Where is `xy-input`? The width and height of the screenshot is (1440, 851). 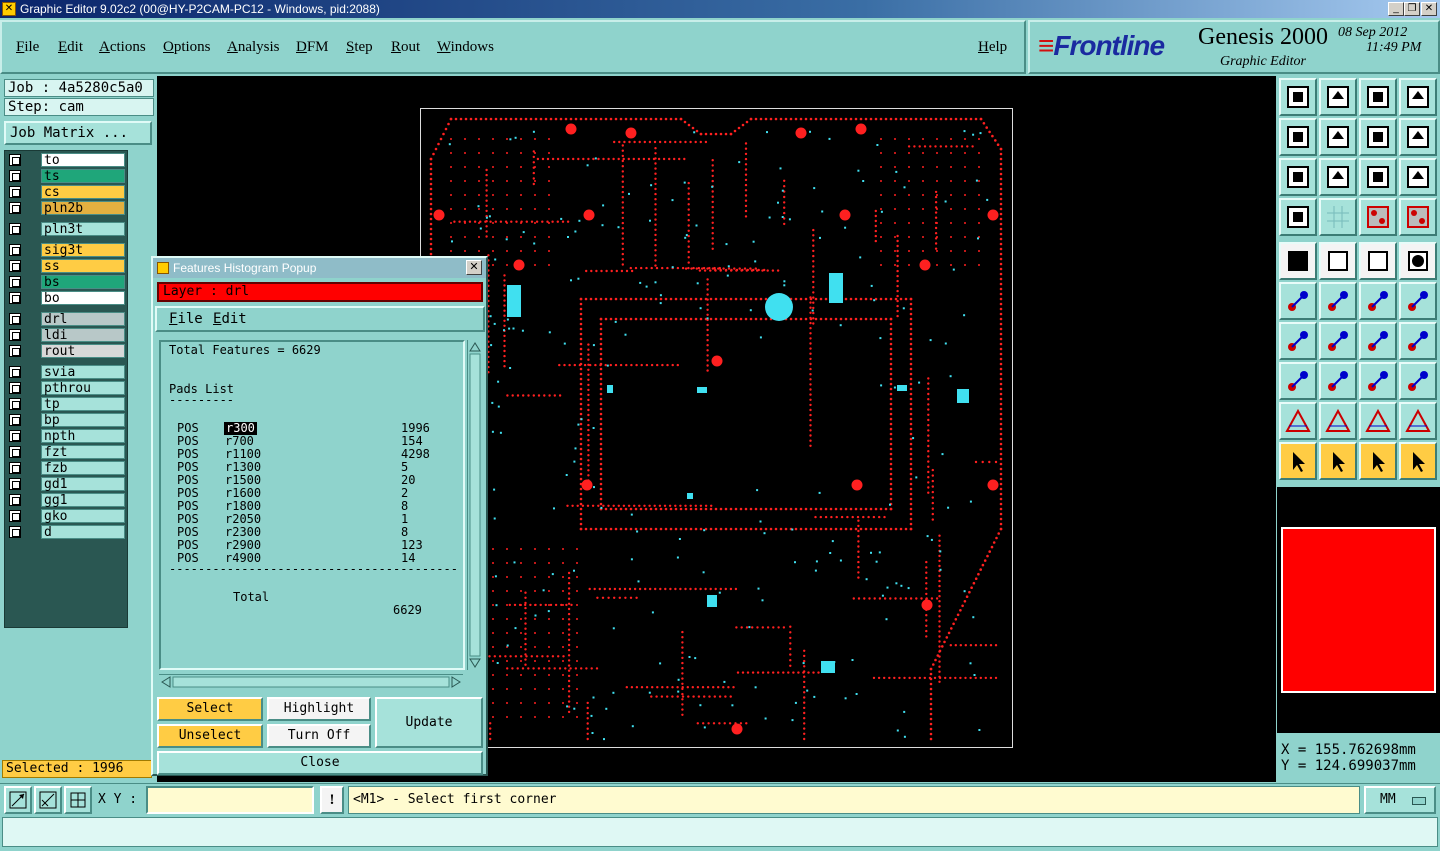 xy-input is located at coordinates (230, 800).